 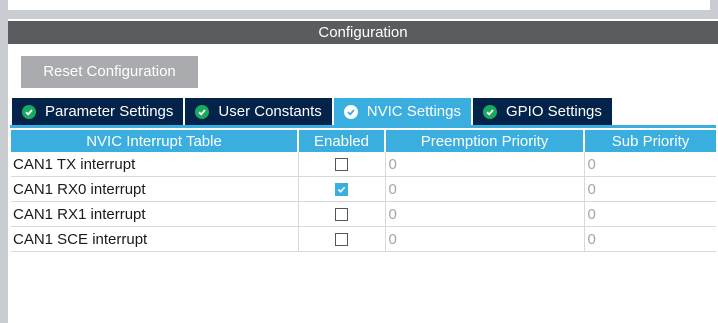 I want to click on interrupt-name: CAN1 SCE interrupt, so click(x=155, y=239).